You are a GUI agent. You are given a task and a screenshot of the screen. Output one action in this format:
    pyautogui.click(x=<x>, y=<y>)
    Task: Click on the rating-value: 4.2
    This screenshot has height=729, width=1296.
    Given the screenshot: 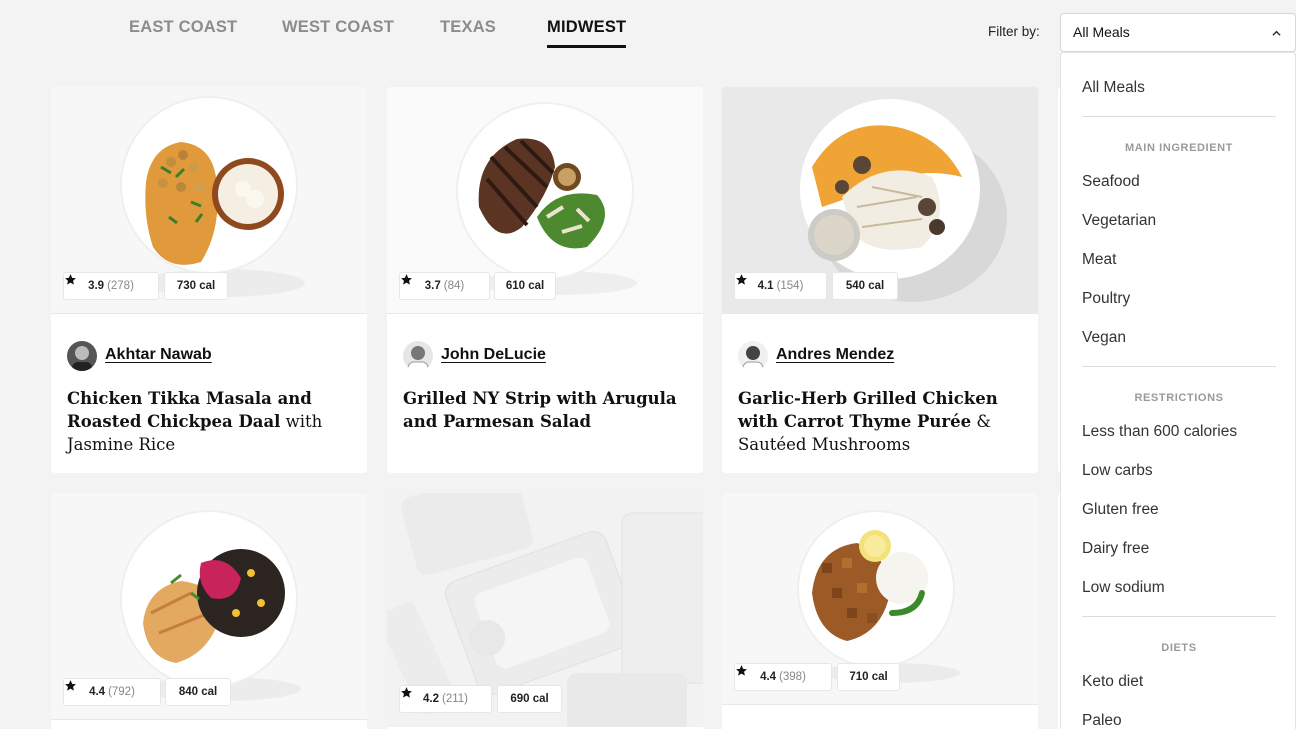 What is the action you would take?
    pyautogui.click(x=431, y=699)
    